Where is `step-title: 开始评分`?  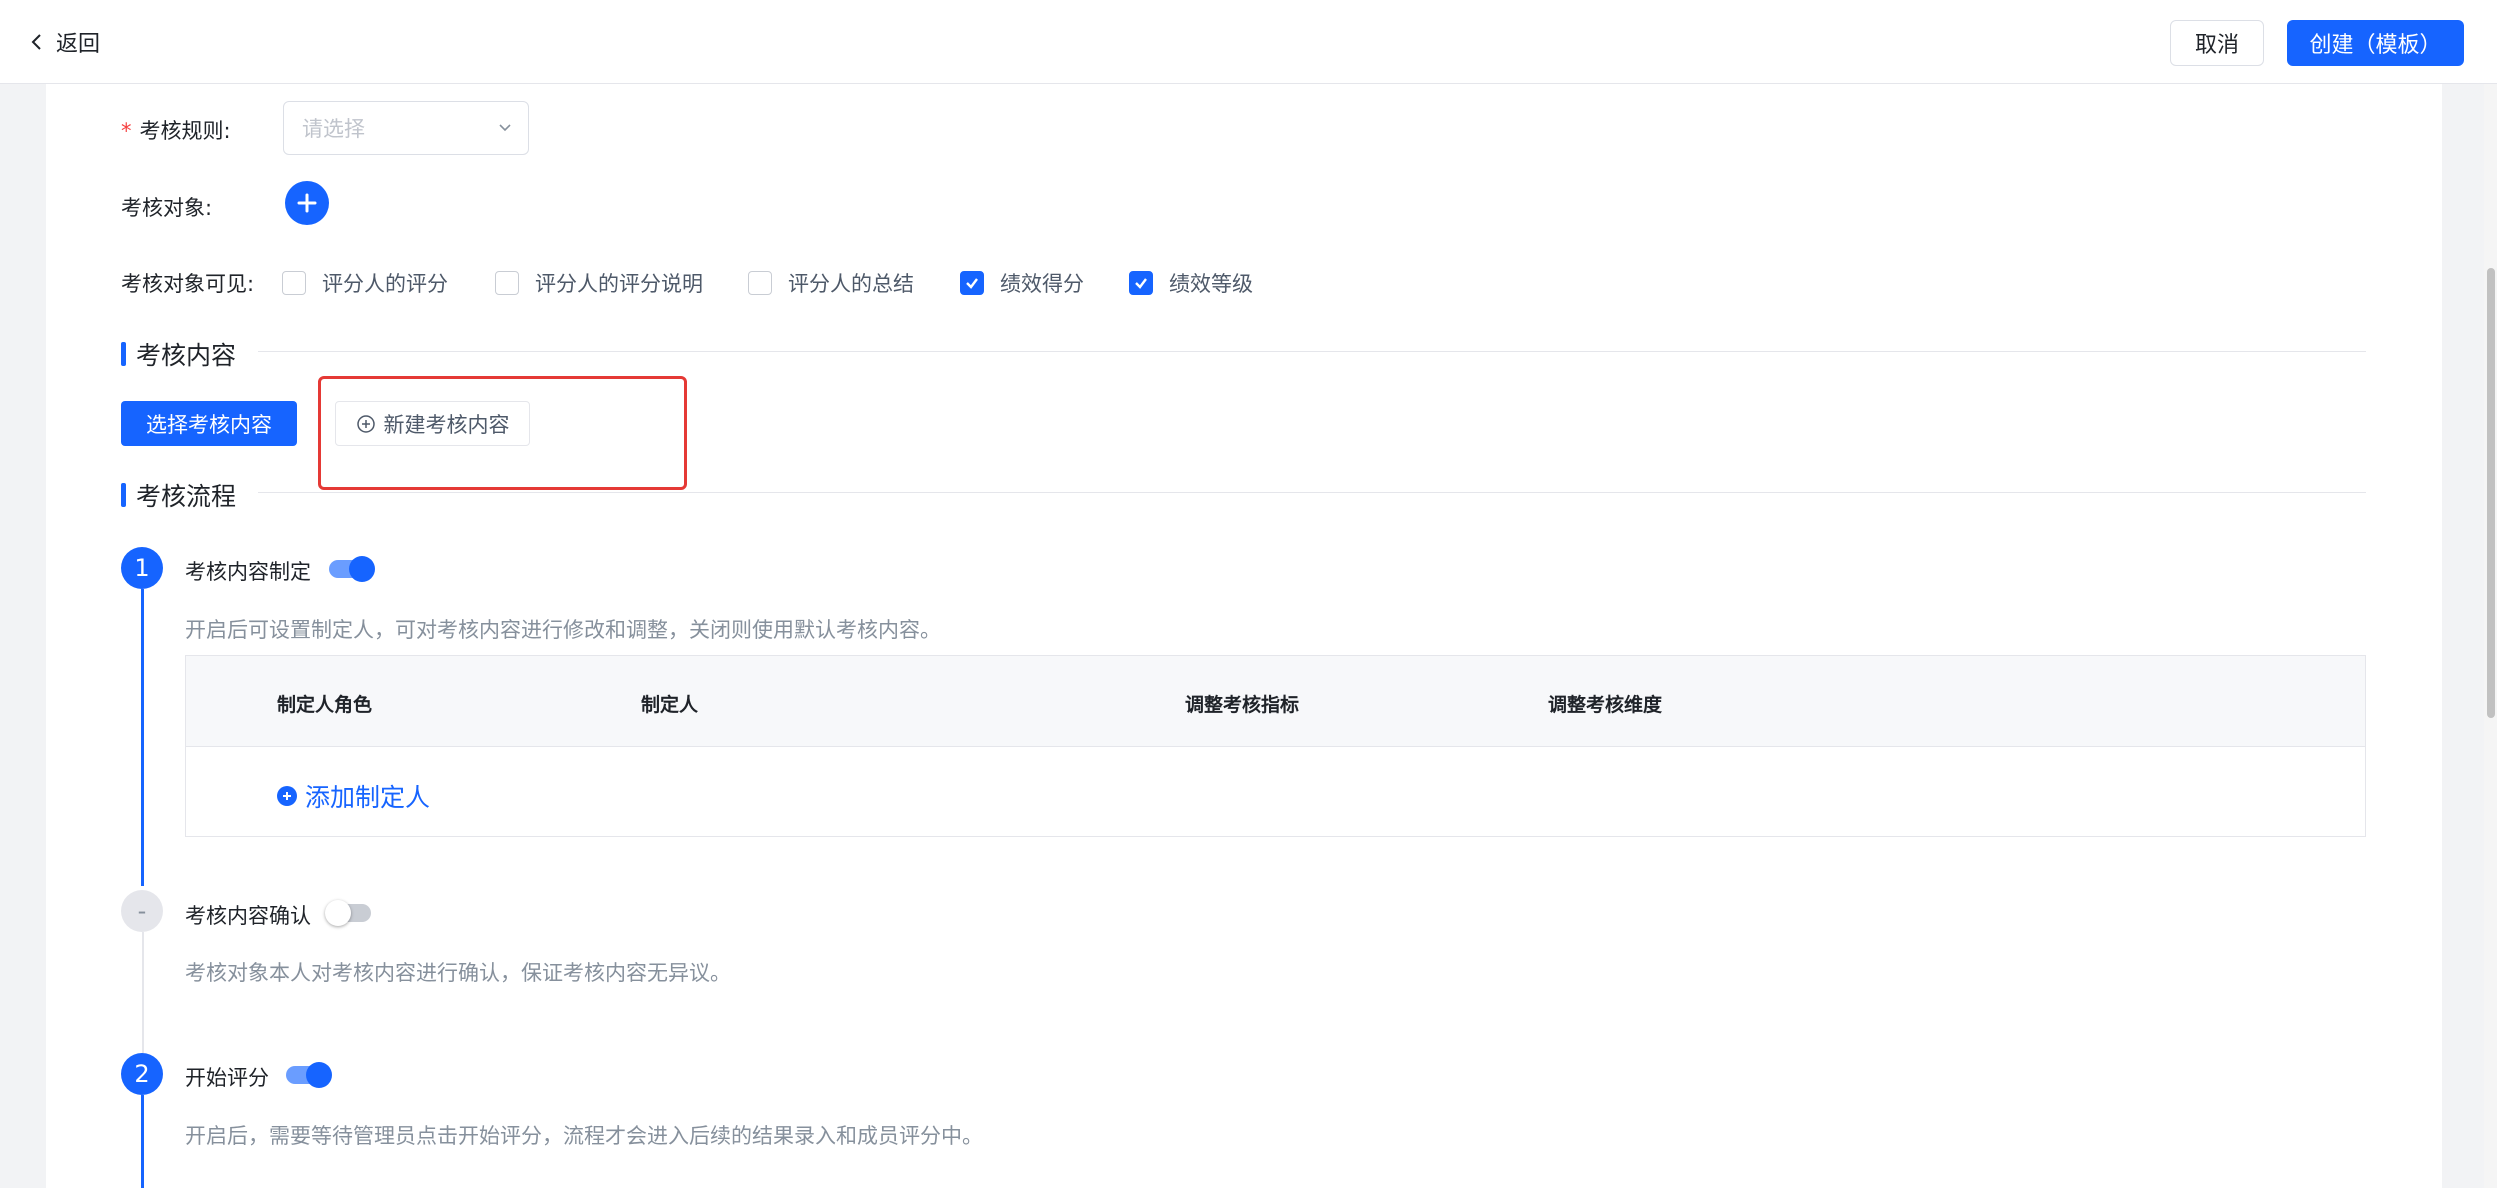 step-title: 开始评分 is located at coordinates (227, 1078).